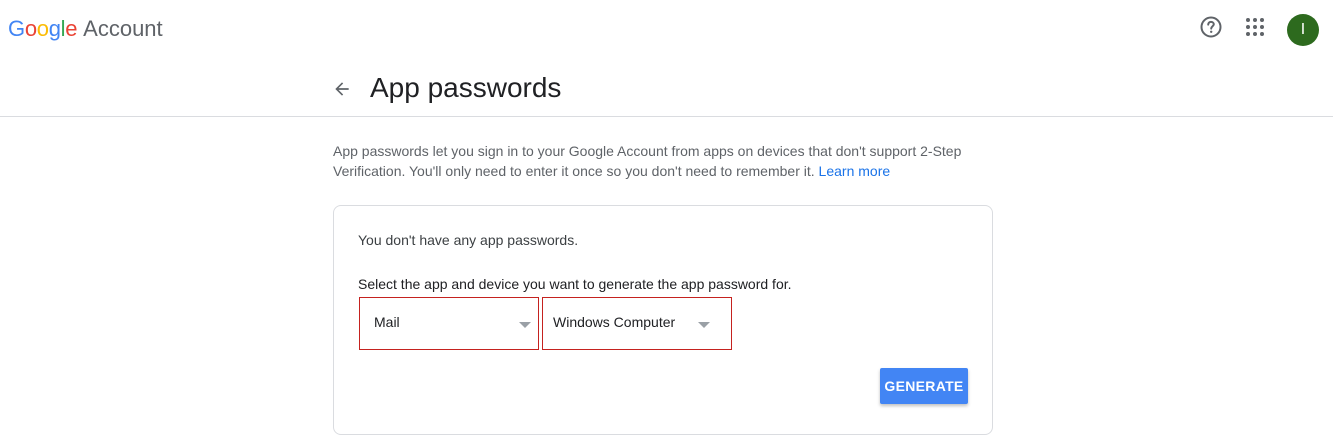 Image resolution: width=1333 pixels, height=440 pixels. I want to click on generate-button: GENERATE, so click(924, 386).